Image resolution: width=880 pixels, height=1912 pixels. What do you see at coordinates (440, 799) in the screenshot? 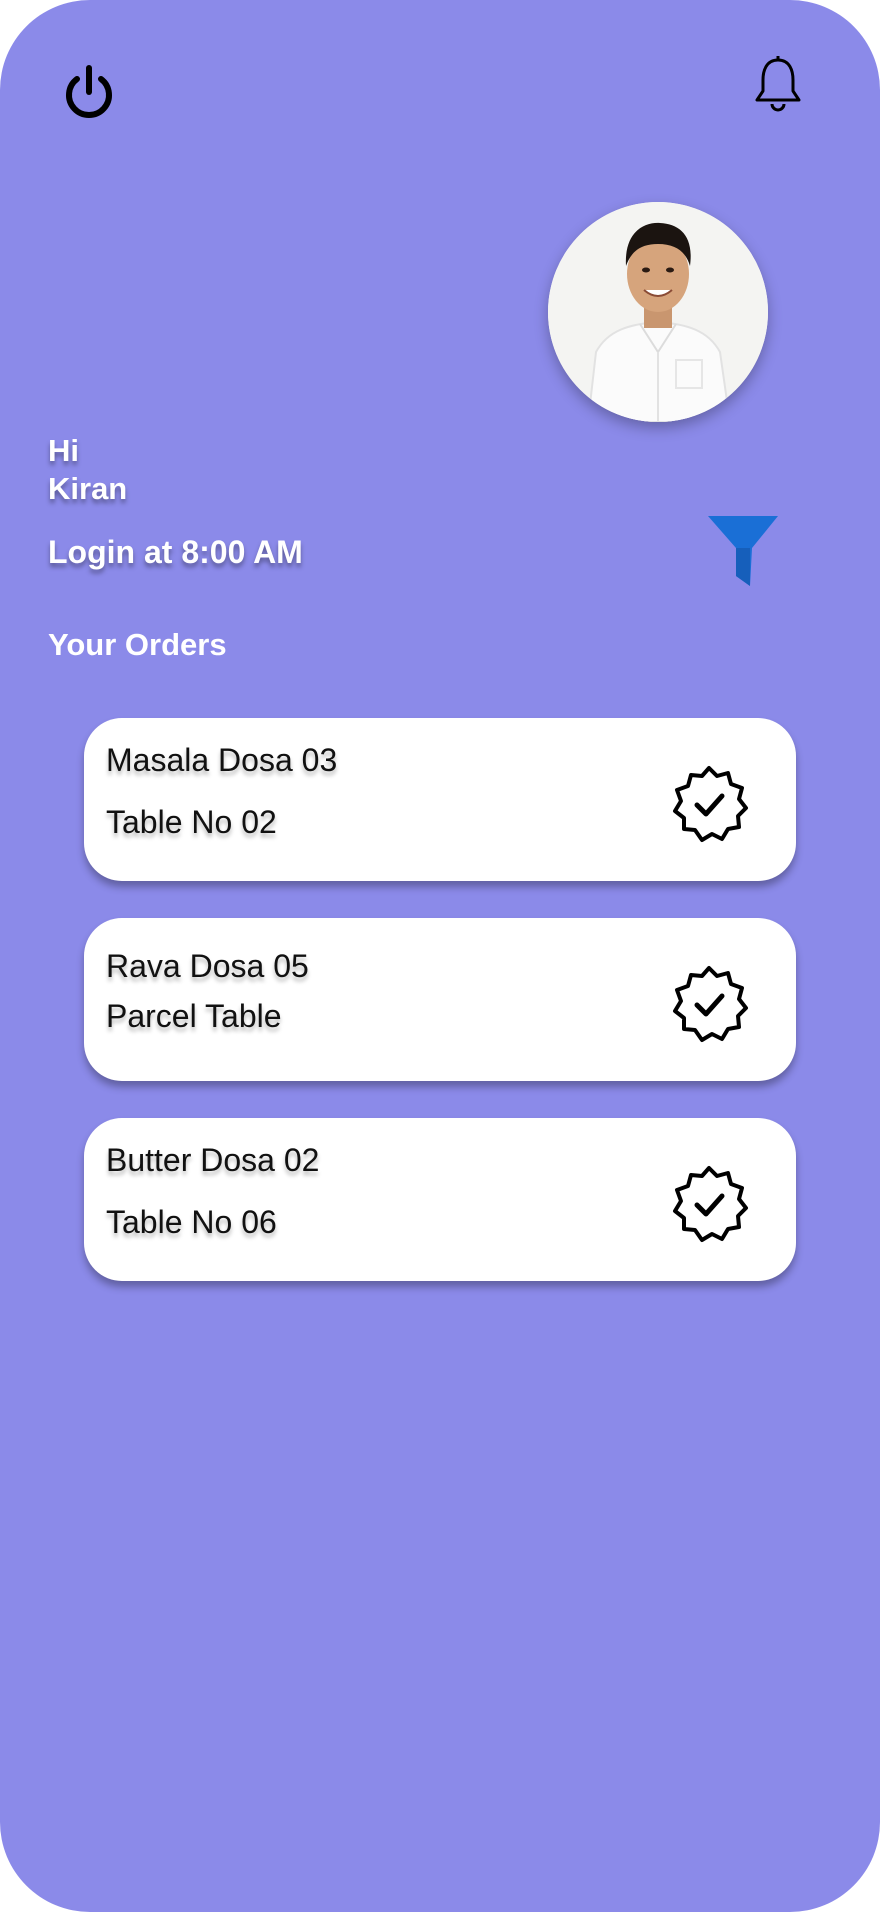
I see `order-card: Masala Dosa 03 Table No 02` at bounding box center [440, 799].